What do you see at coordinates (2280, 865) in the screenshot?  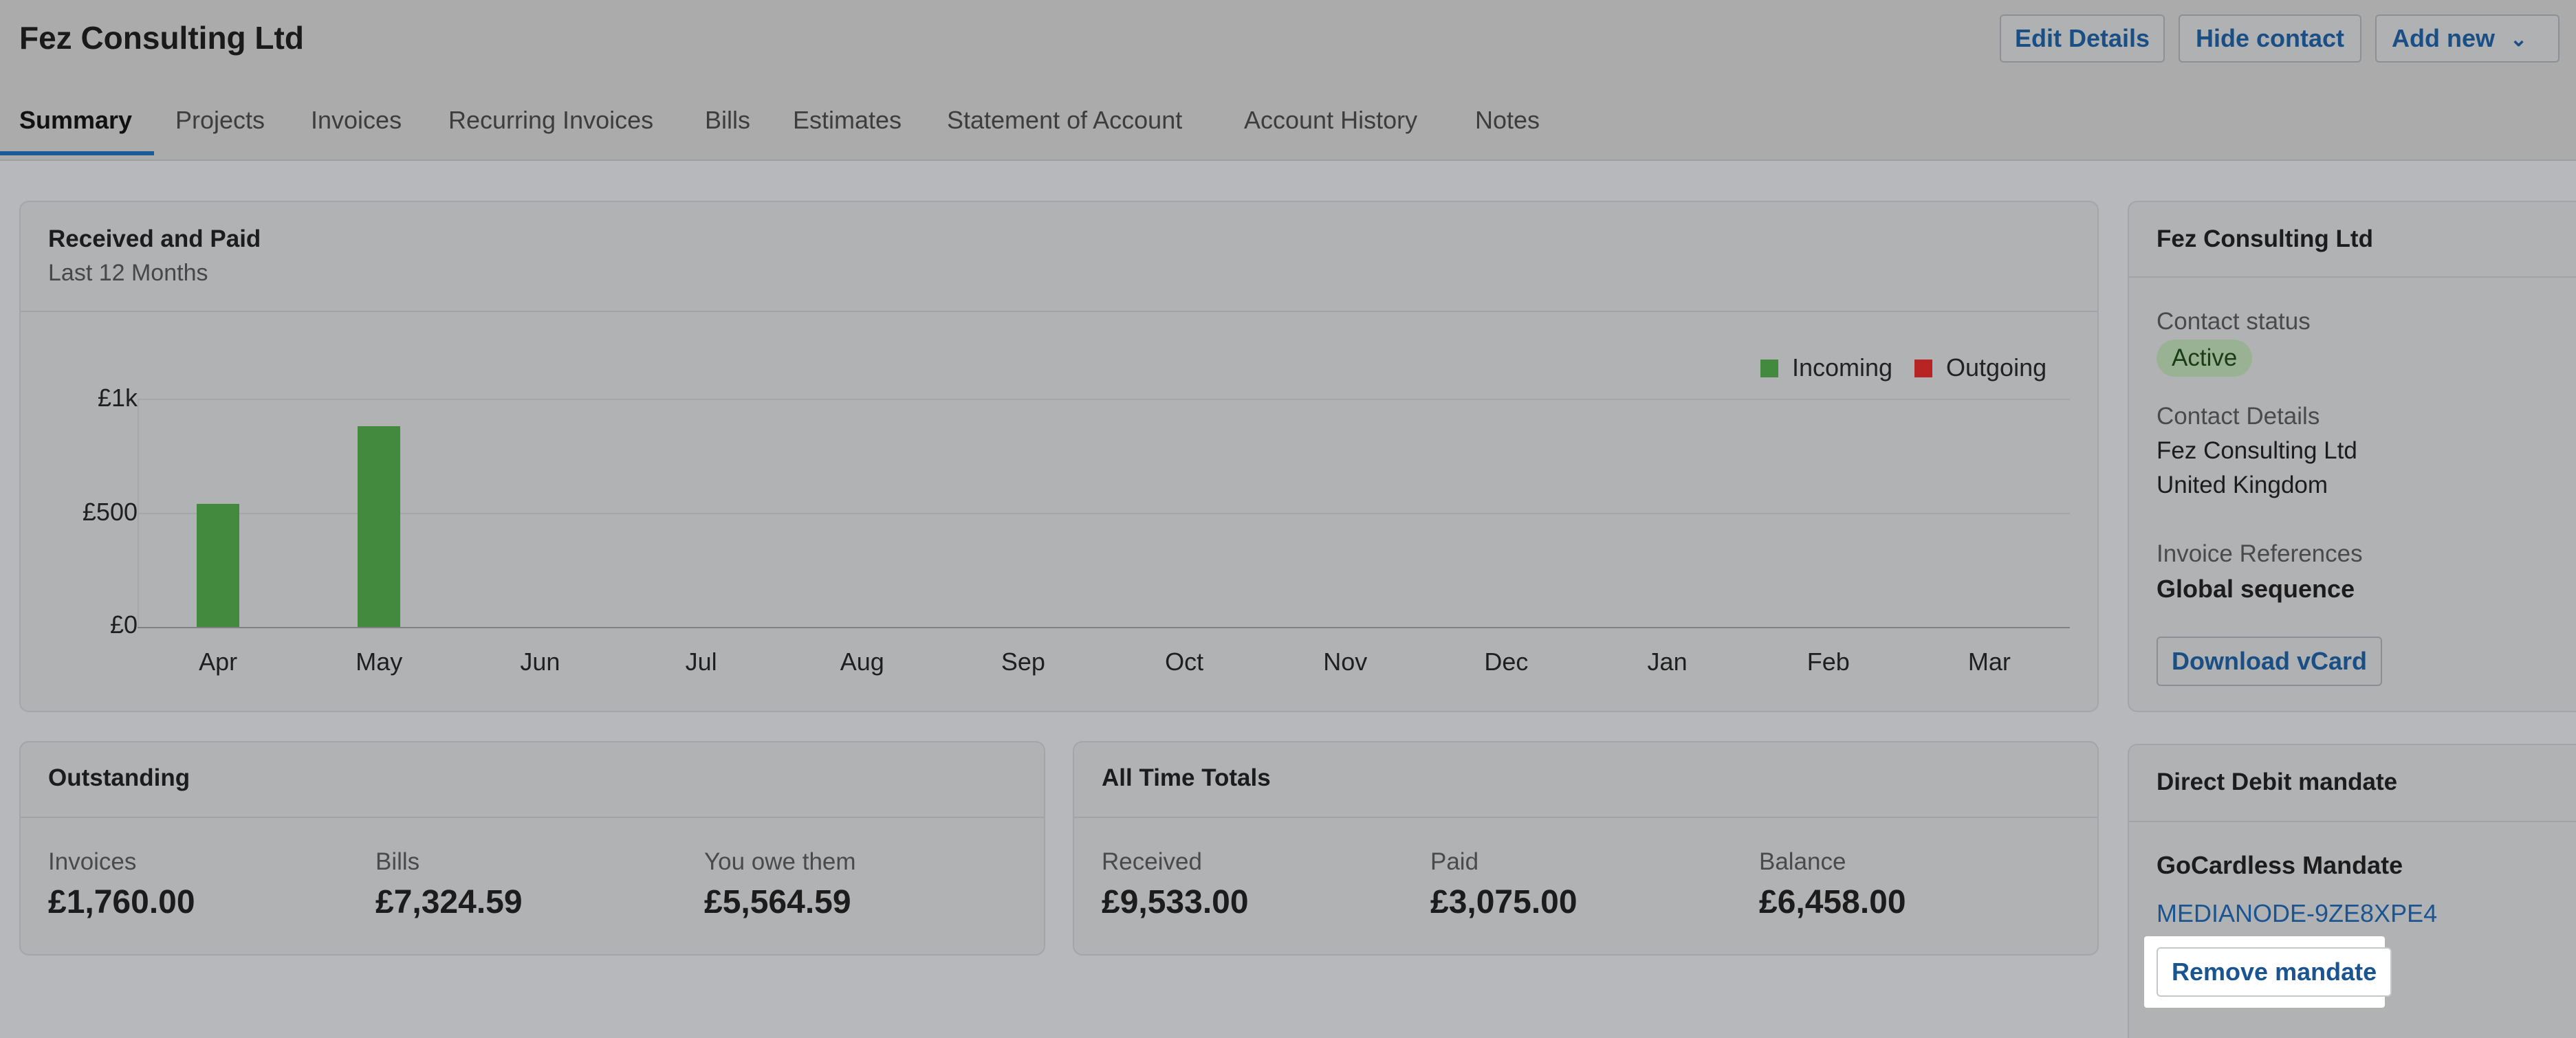 I see `mandate-provider: GoCardless Mandate` at bounding box center [2280, 865].